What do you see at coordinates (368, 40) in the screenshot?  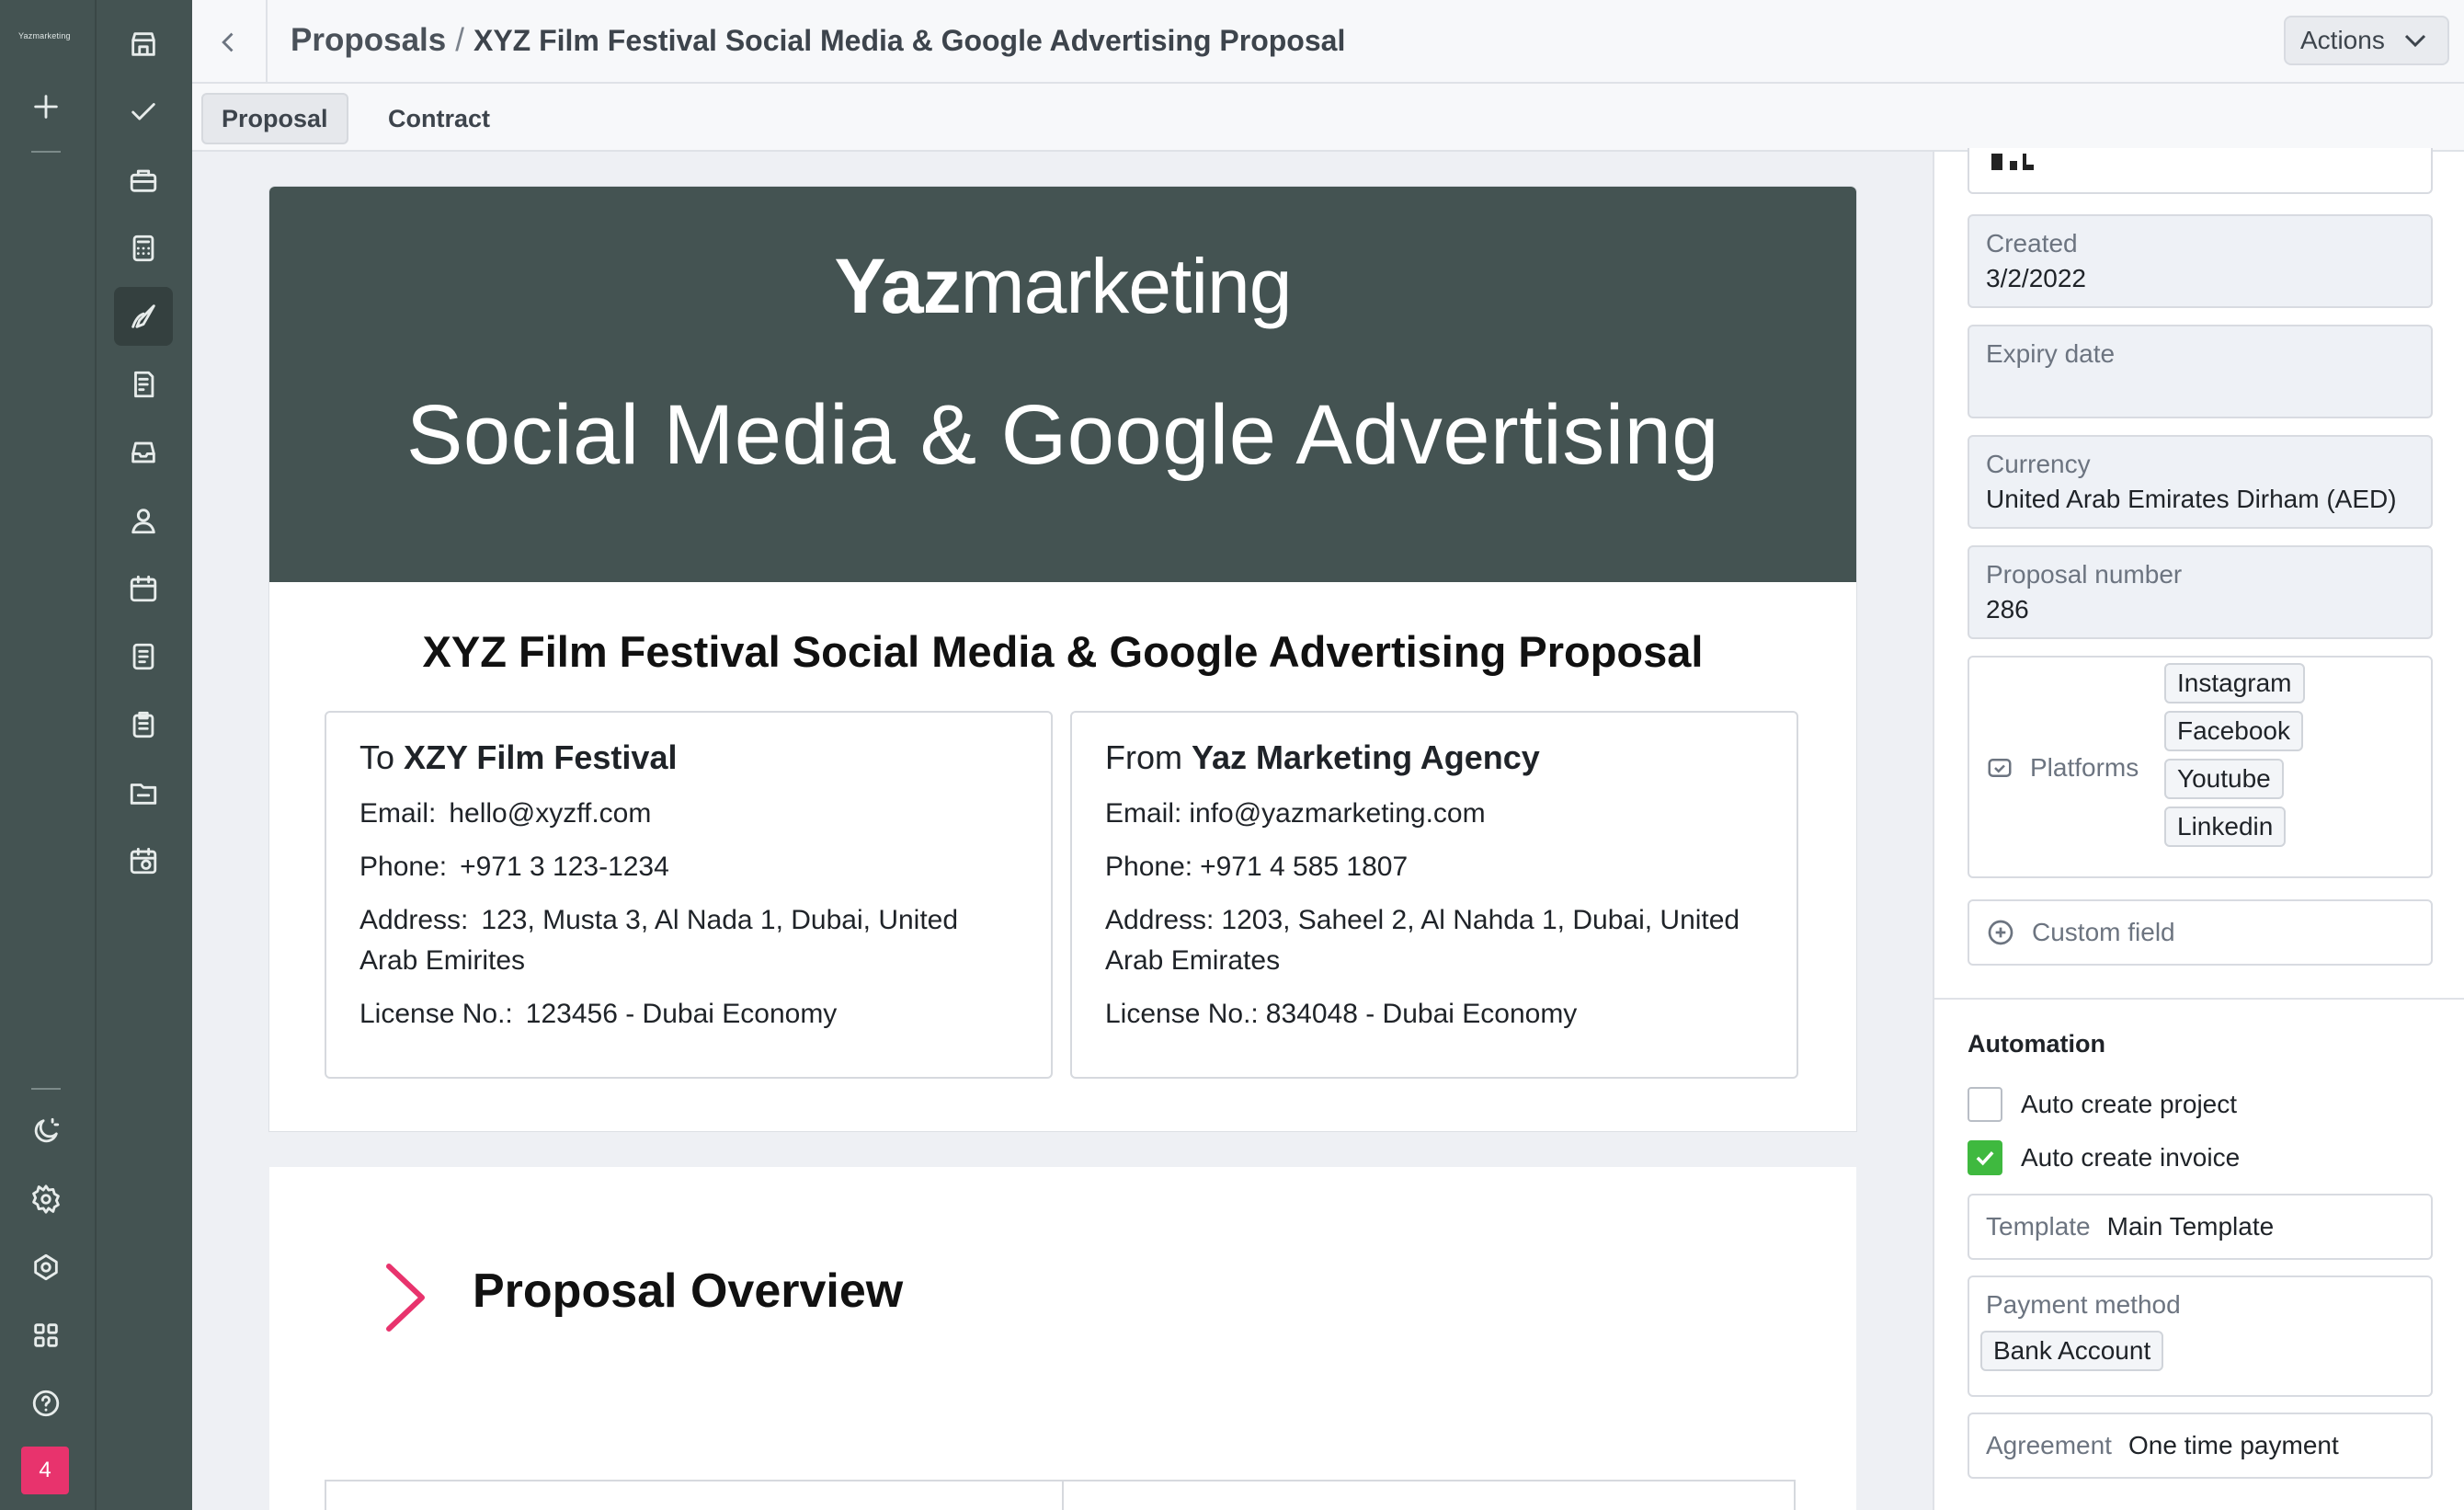 I see `breadcrumb-proposals: Proposals` at bounding box center [368, 40].